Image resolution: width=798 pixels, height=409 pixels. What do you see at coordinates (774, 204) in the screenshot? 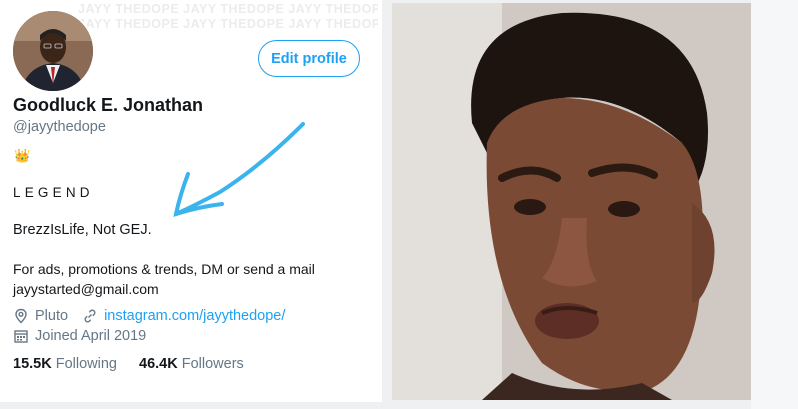
I see `right-margin` at bounding box center [774, 204].